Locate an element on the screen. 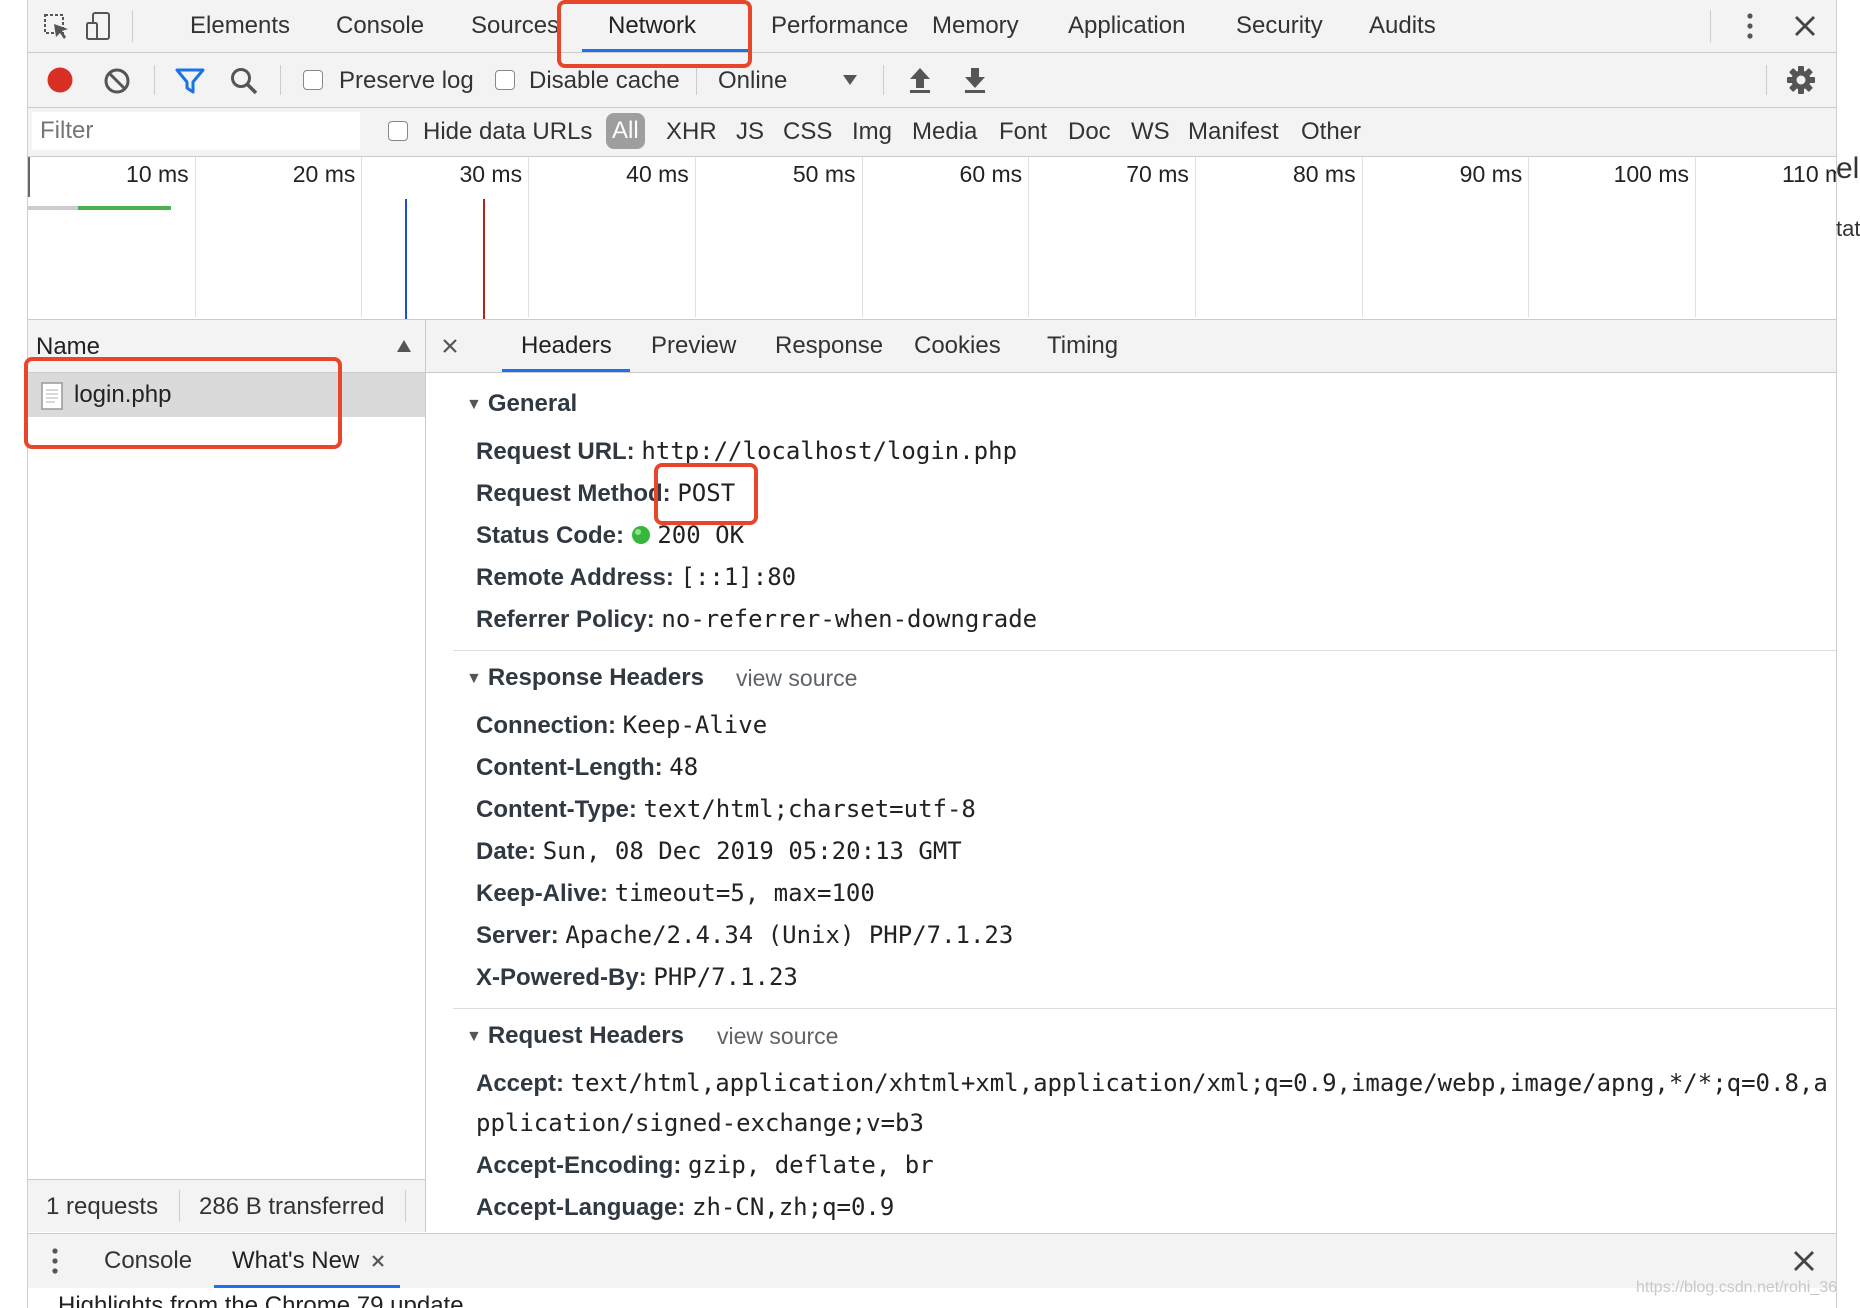 Image resolution: width=1860 pixels, height=1308 pixels. filter-input is located at coordinates (196, 131).